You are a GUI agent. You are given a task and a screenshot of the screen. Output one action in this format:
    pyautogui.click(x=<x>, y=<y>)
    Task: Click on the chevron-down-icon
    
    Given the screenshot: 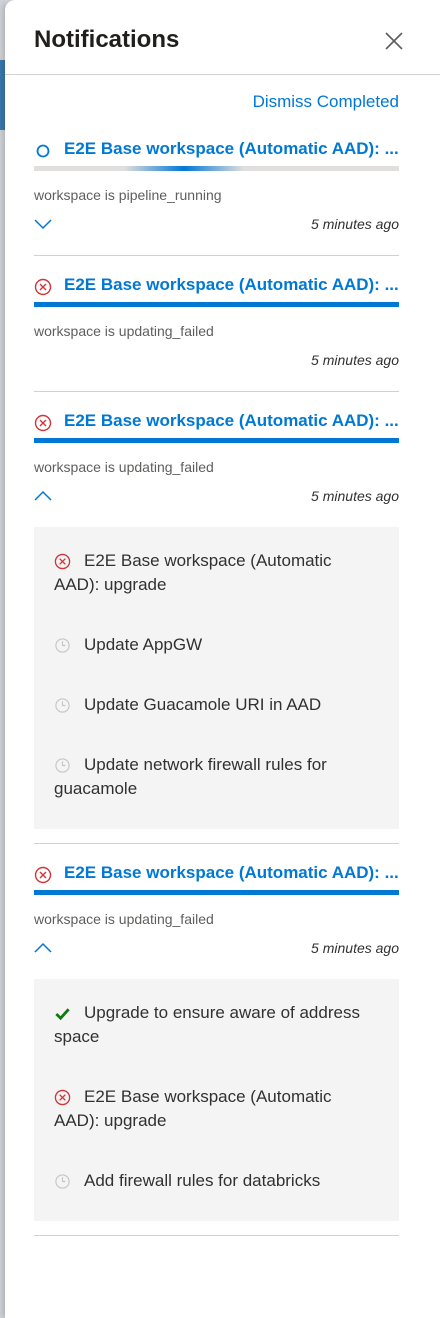 What is the action you would take?
    pyautogui.click(x=43, y=225)
    